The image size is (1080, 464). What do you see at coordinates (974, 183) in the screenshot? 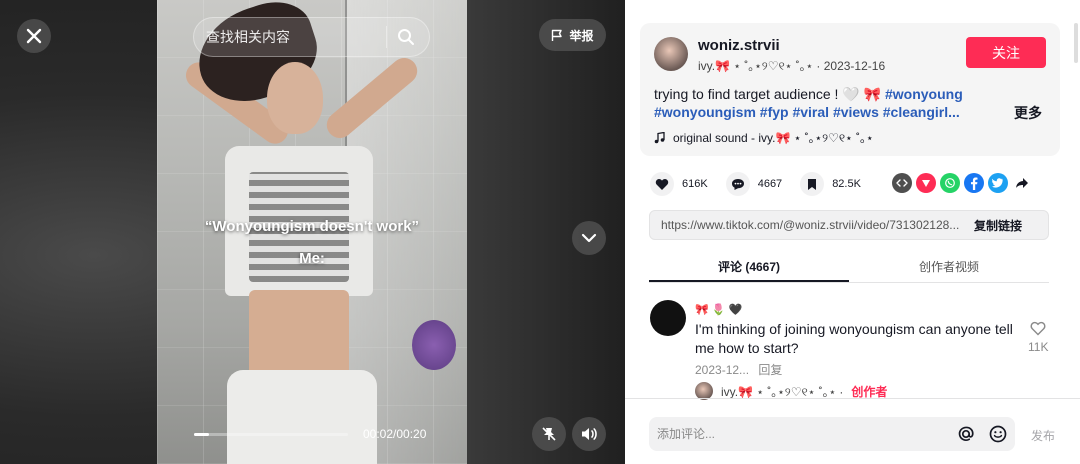
I see `facebook-icon` at bounding box center [974, 183].